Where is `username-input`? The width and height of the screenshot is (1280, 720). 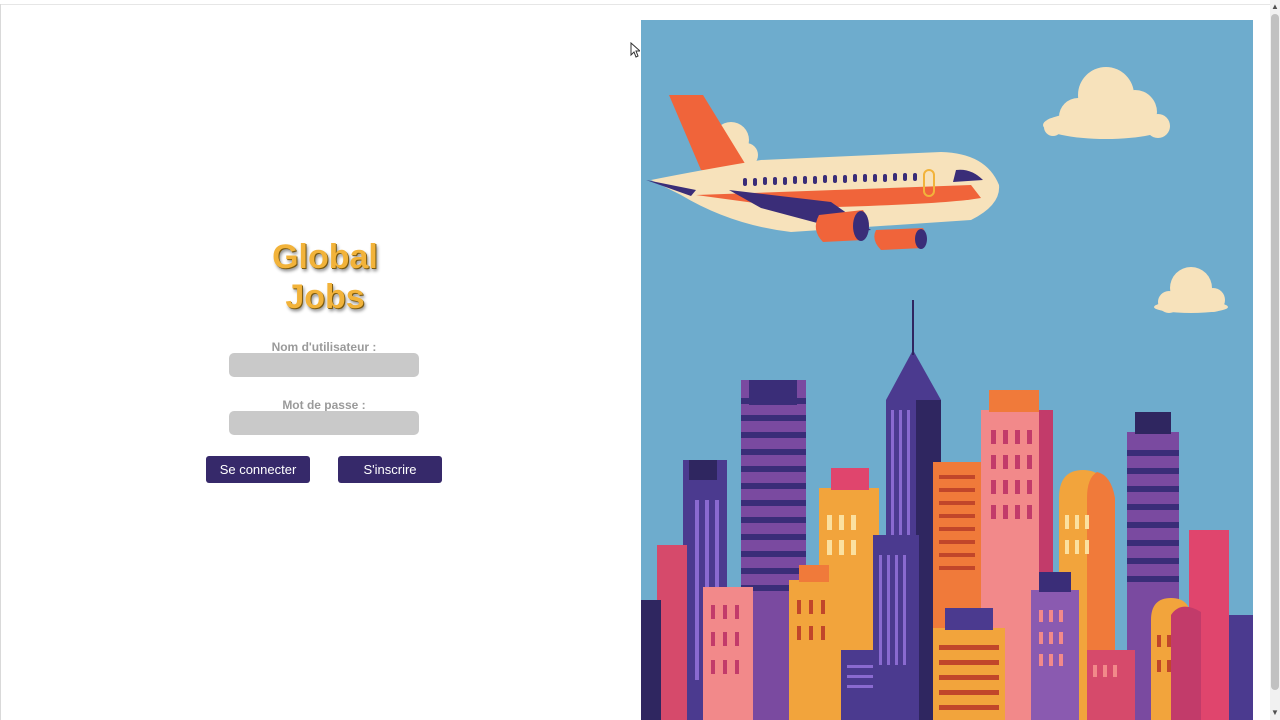
username-input is located at coordinates (324, 365).